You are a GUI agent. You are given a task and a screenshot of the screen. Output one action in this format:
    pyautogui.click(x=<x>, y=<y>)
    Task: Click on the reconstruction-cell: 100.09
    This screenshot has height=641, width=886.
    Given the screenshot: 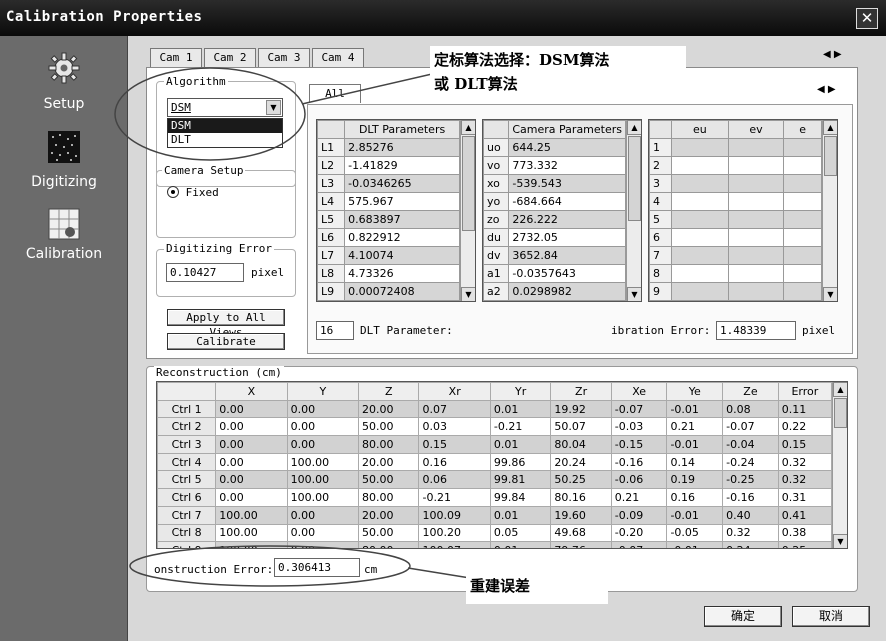 What is the action you would take?
    pyautogui.click(x=454, y=515)
    